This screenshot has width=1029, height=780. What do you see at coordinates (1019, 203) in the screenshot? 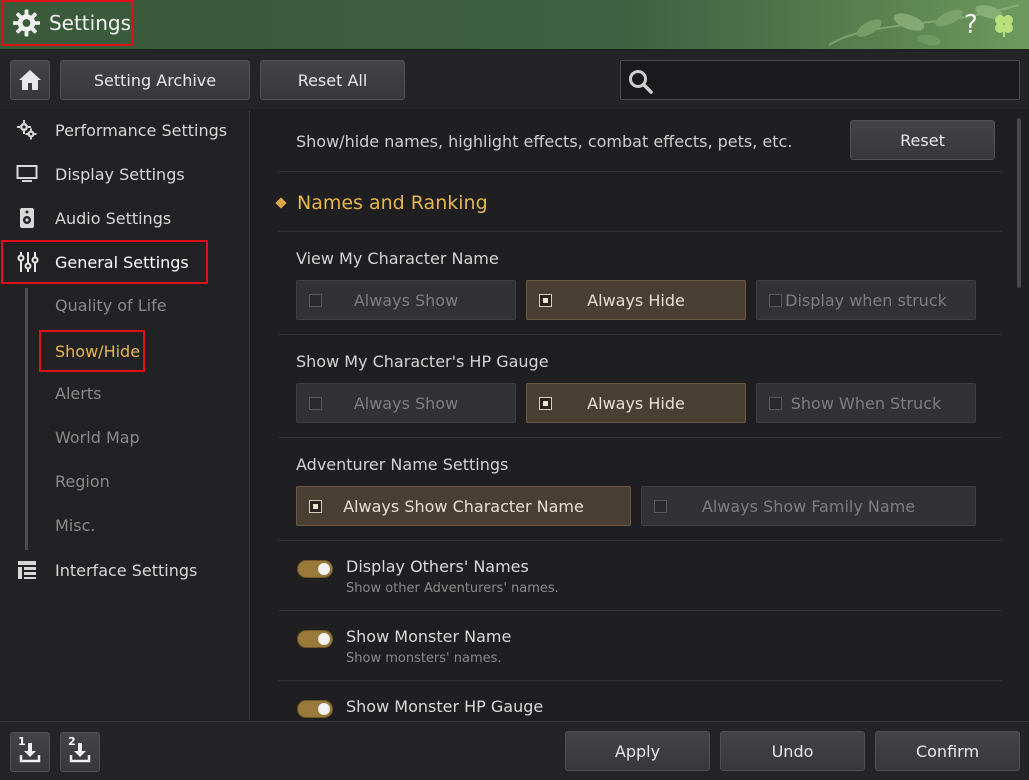
I see `scrollbar` at bounding box center [1019, 203].